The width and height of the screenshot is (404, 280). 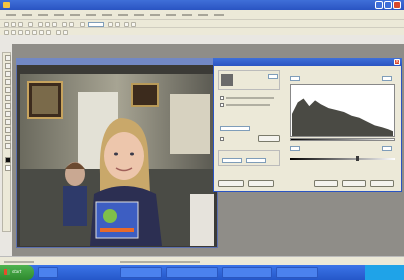 What do you see at coordinates (116, 154) in the screenshot?
I see `girl-eye-left` at bounding box center [116, 154].